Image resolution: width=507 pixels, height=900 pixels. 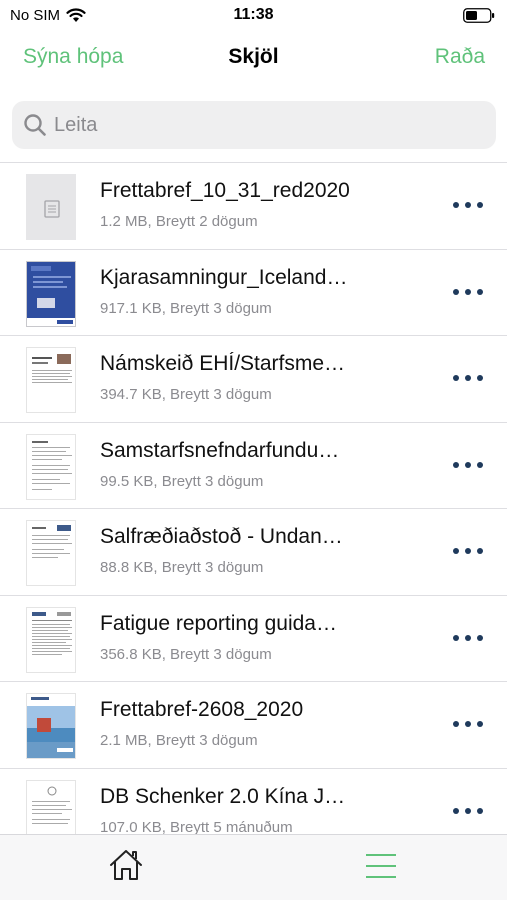 I want to click on navigation-bar: Sýna hópa Skjöl Raða, so click(x=253, y=59).